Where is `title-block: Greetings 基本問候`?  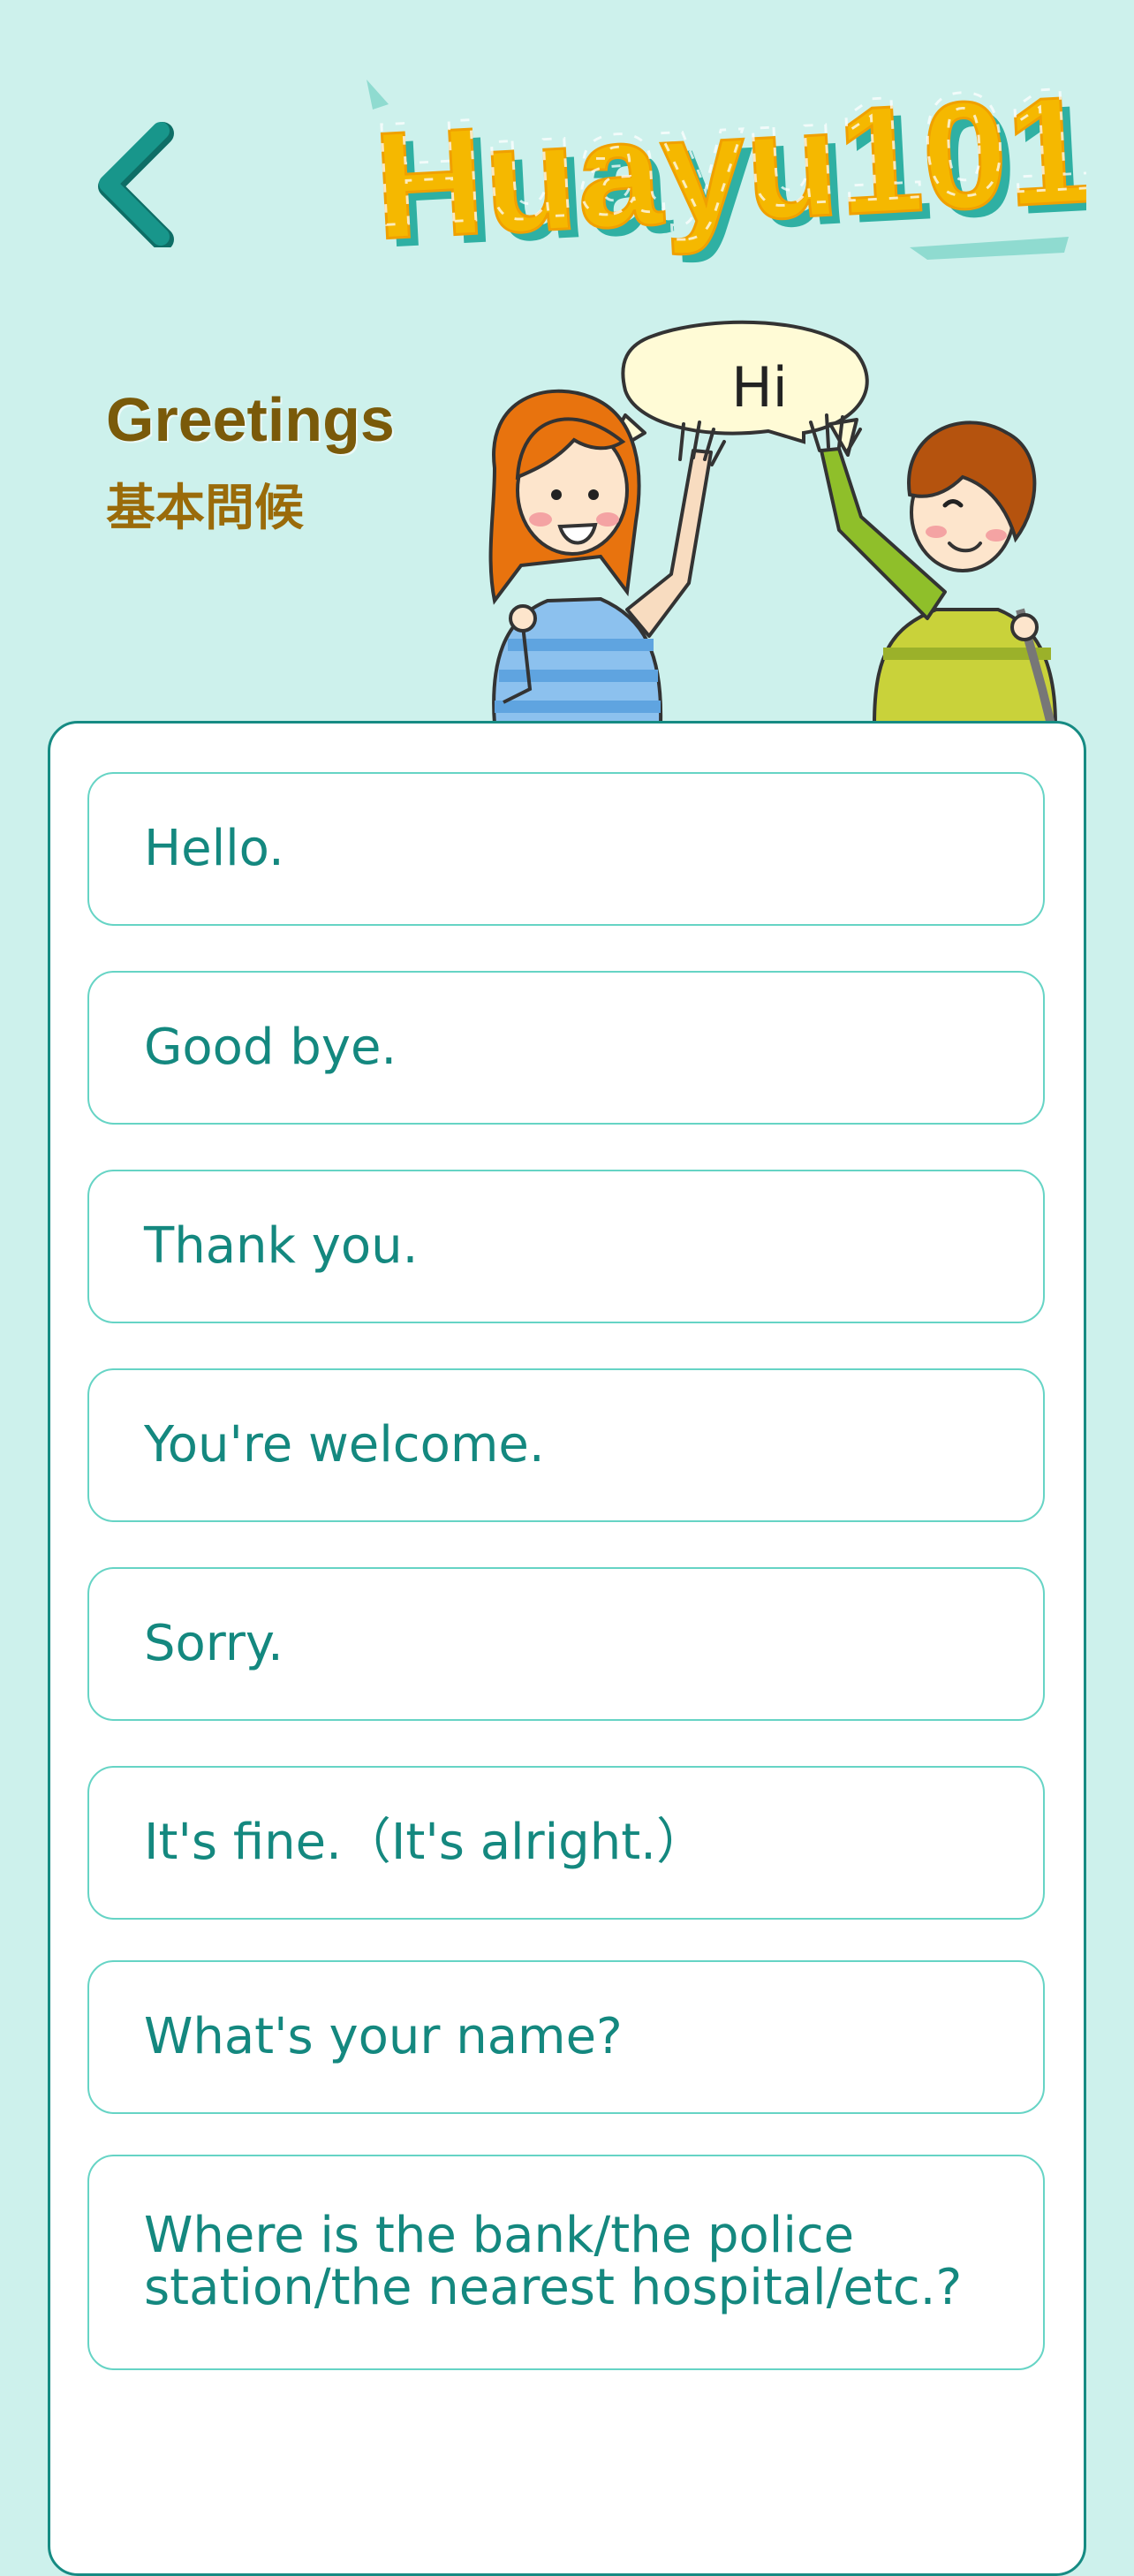
title-block: Greetings 基本問候 is located at coordinates (251, 462).